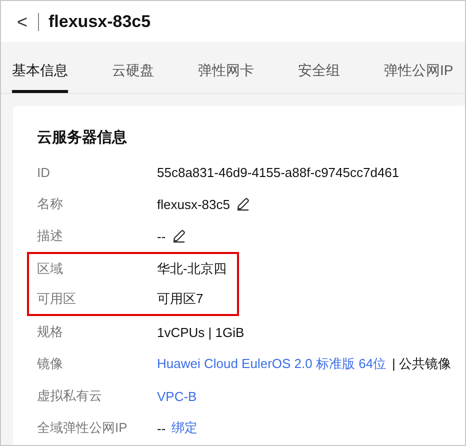 The width and height of the screenshot is (466, 446). Describe the element at coordinates (226, 73) in the screenshot. I see `tab: 弹性网卡` at that location.